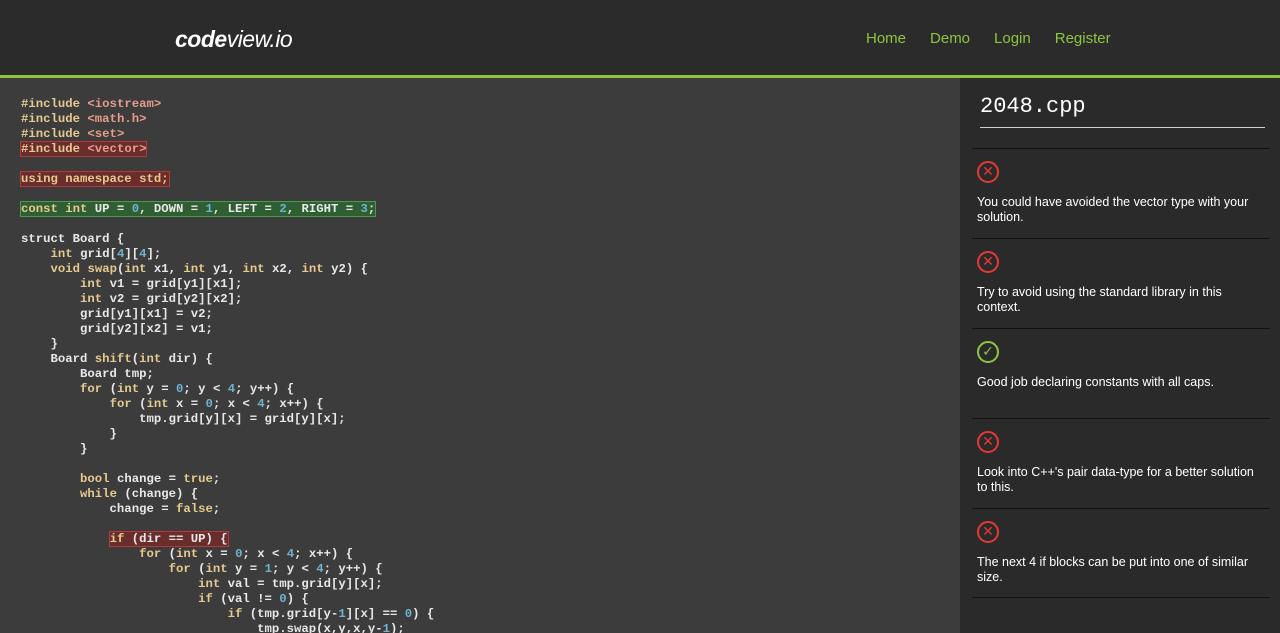  What do you see at coordinates (305, 584) in the screenshot?
I see `code-token: val = tmp.grid[y][x];` at bounding box center [305, 584].